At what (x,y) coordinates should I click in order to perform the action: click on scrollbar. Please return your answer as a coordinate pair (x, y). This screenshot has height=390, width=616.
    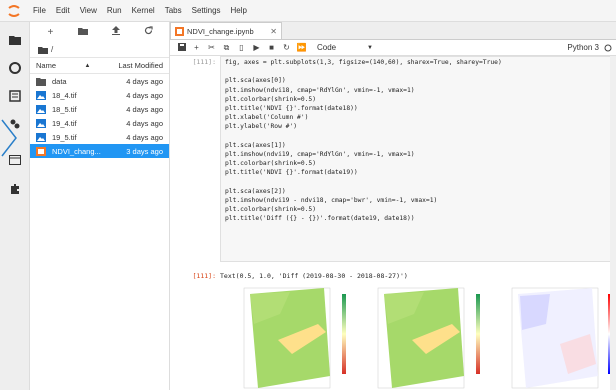
    Looking at the image, I should click on (613, 223).